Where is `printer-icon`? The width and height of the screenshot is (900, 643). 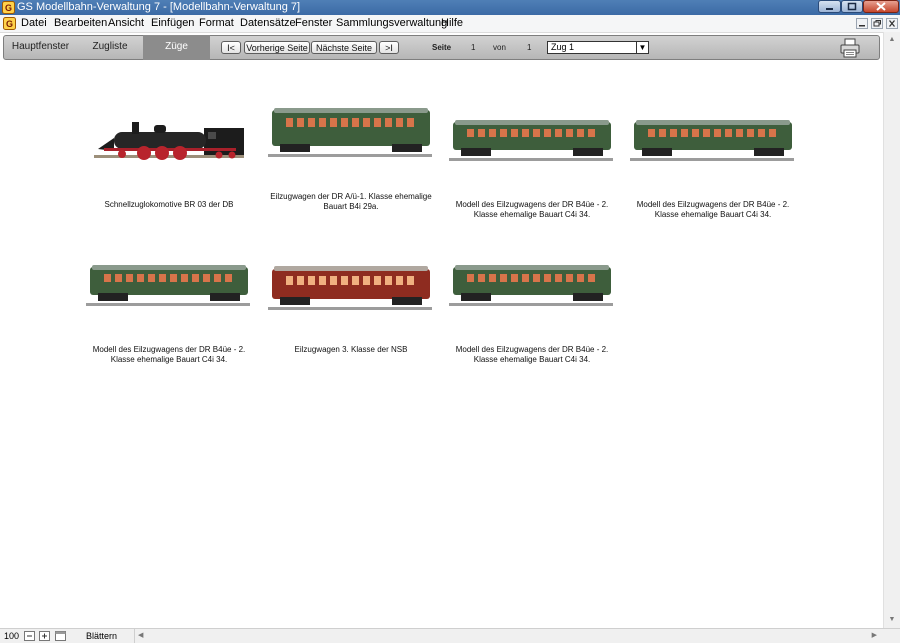
printer-icon is located at coordinates (850, 48).